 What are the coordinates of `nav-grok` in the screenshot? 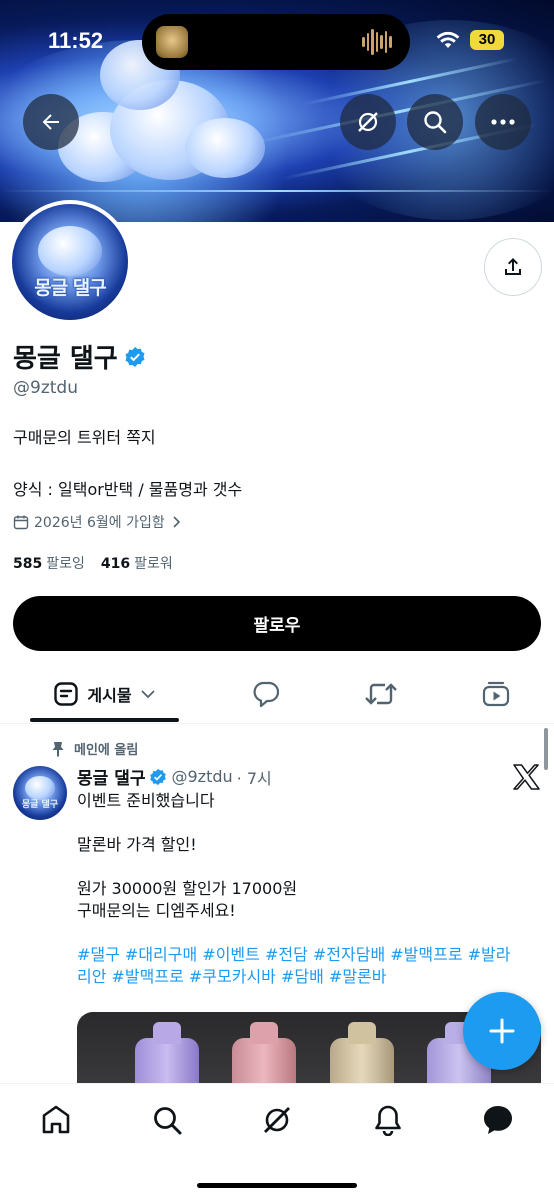 It's located at (277, 1120).